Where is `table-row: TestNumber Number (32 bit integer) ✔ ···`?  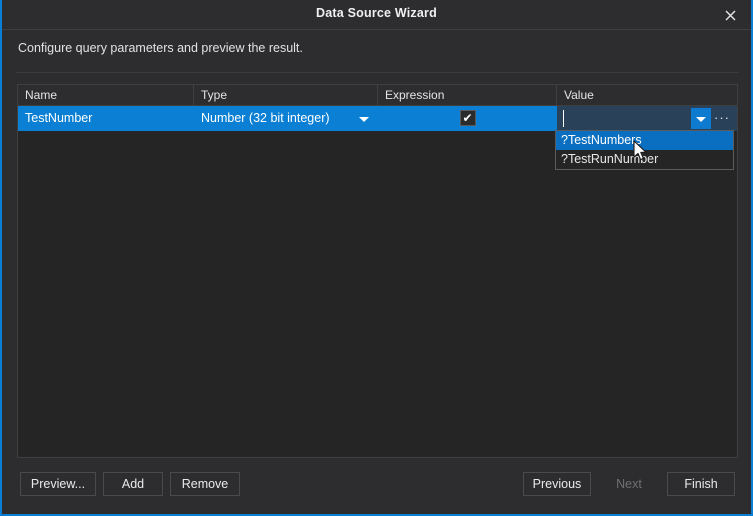 table-row: TestNumber Number (32 bit integer) ✔ ··· is located at coordinates (377, 118).